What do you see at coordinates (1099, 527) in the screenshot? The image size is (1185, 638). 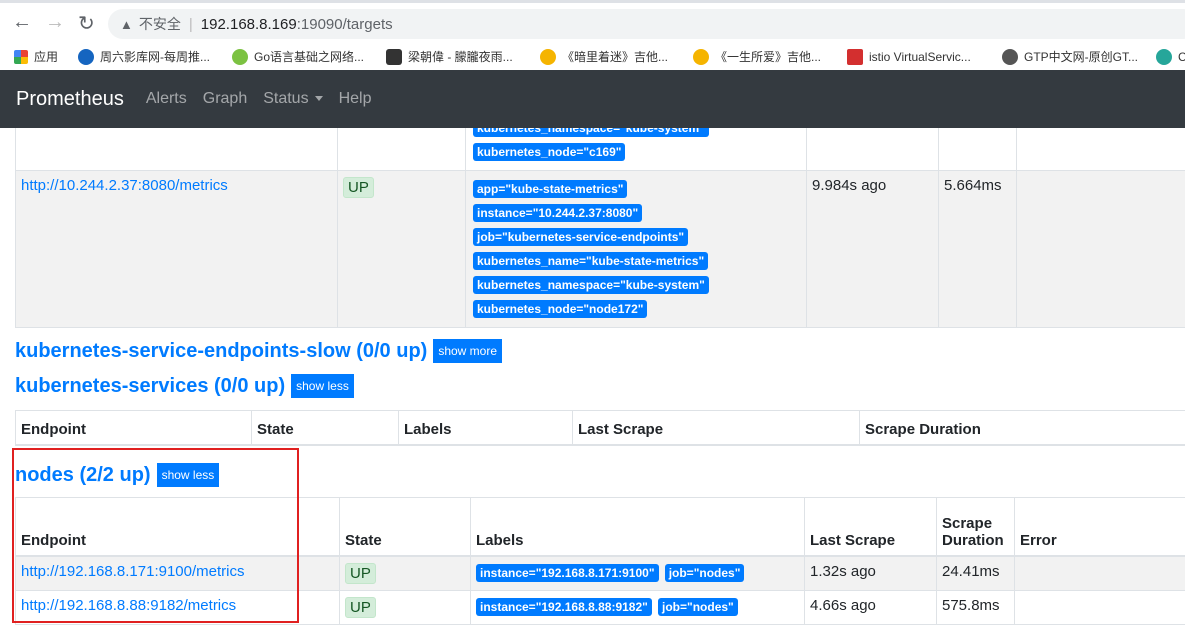 I see `col-header: Error` at bounding box center [1099, 527].